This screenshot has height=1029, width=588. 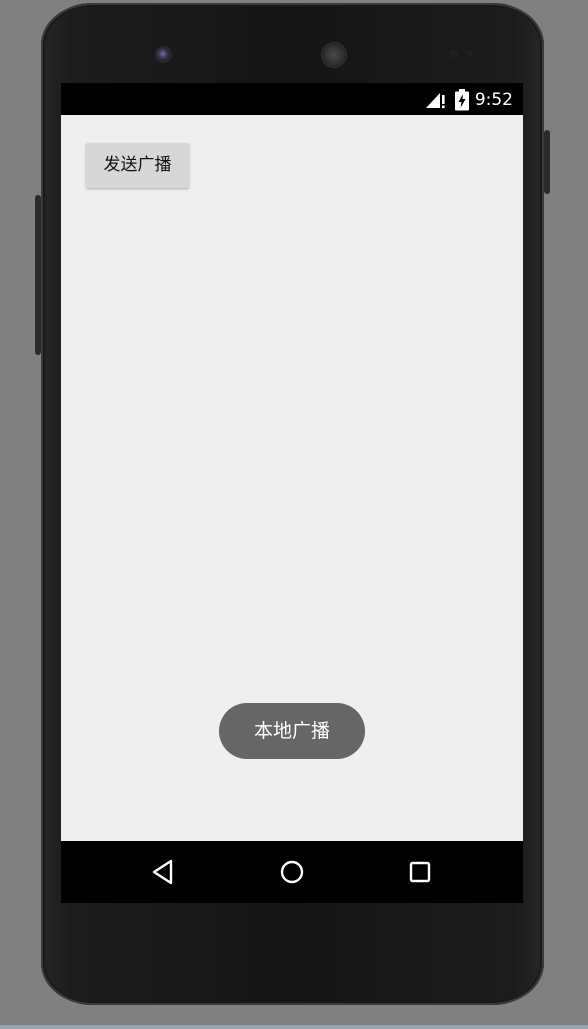 I want to click on navigation-bar, so click(x=292, y=872).